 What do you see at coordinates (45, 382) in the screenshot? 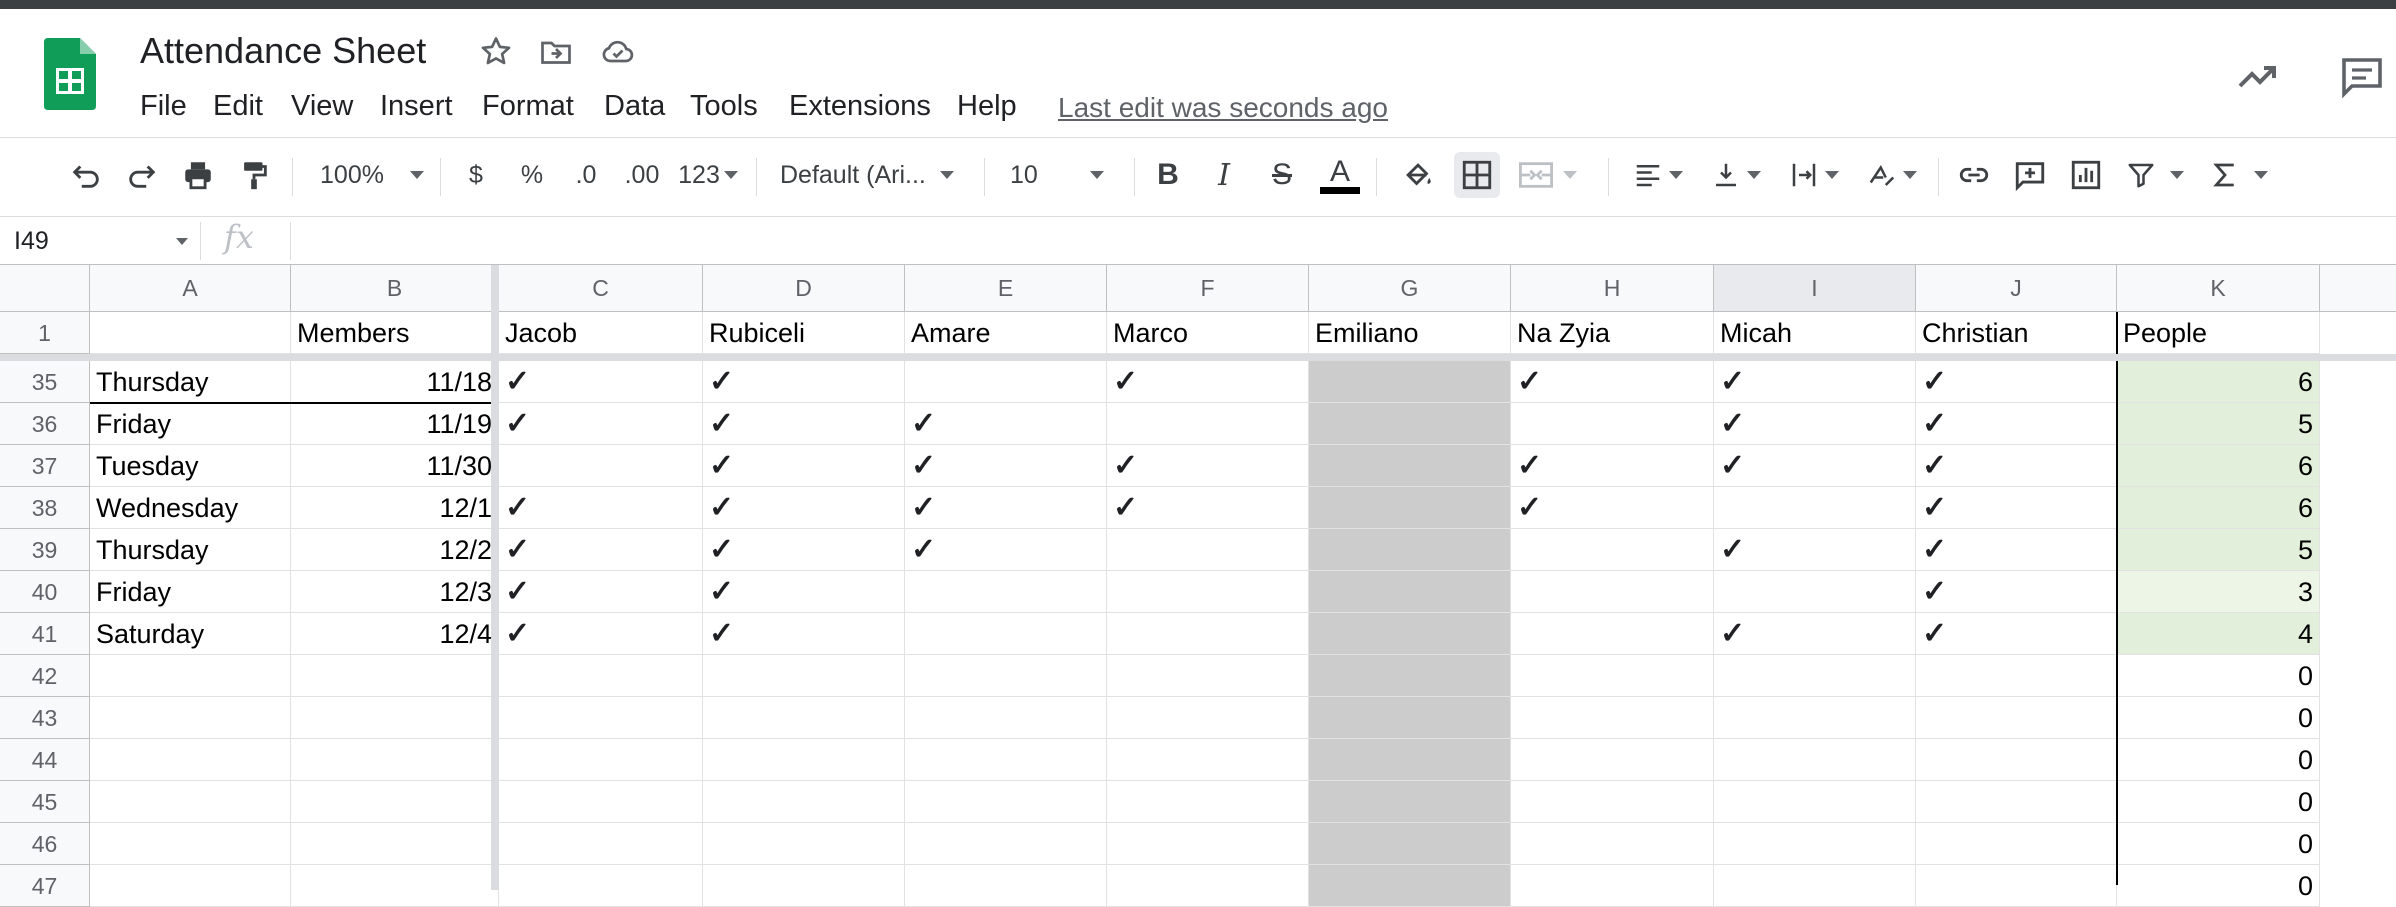
I see `row-header-35: 35` at bounding box center [45, 382].